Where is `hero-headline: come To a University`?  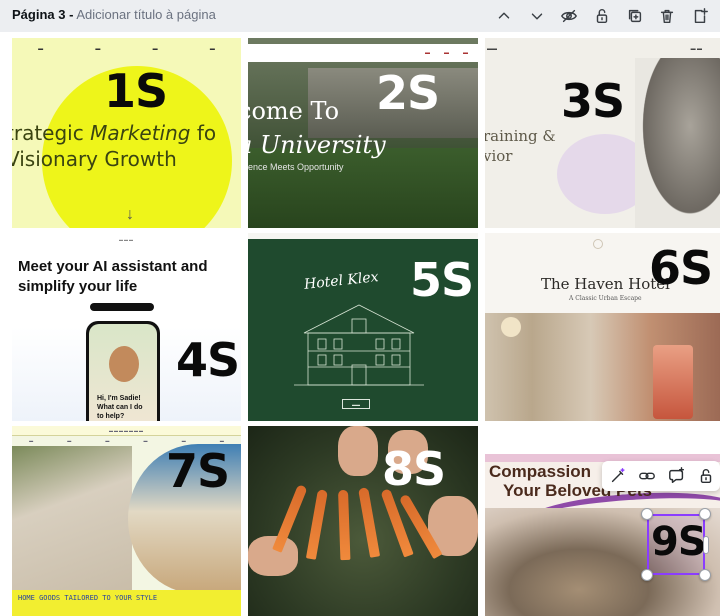 hero-headline: come To a University is located at coordinates (317, 128).